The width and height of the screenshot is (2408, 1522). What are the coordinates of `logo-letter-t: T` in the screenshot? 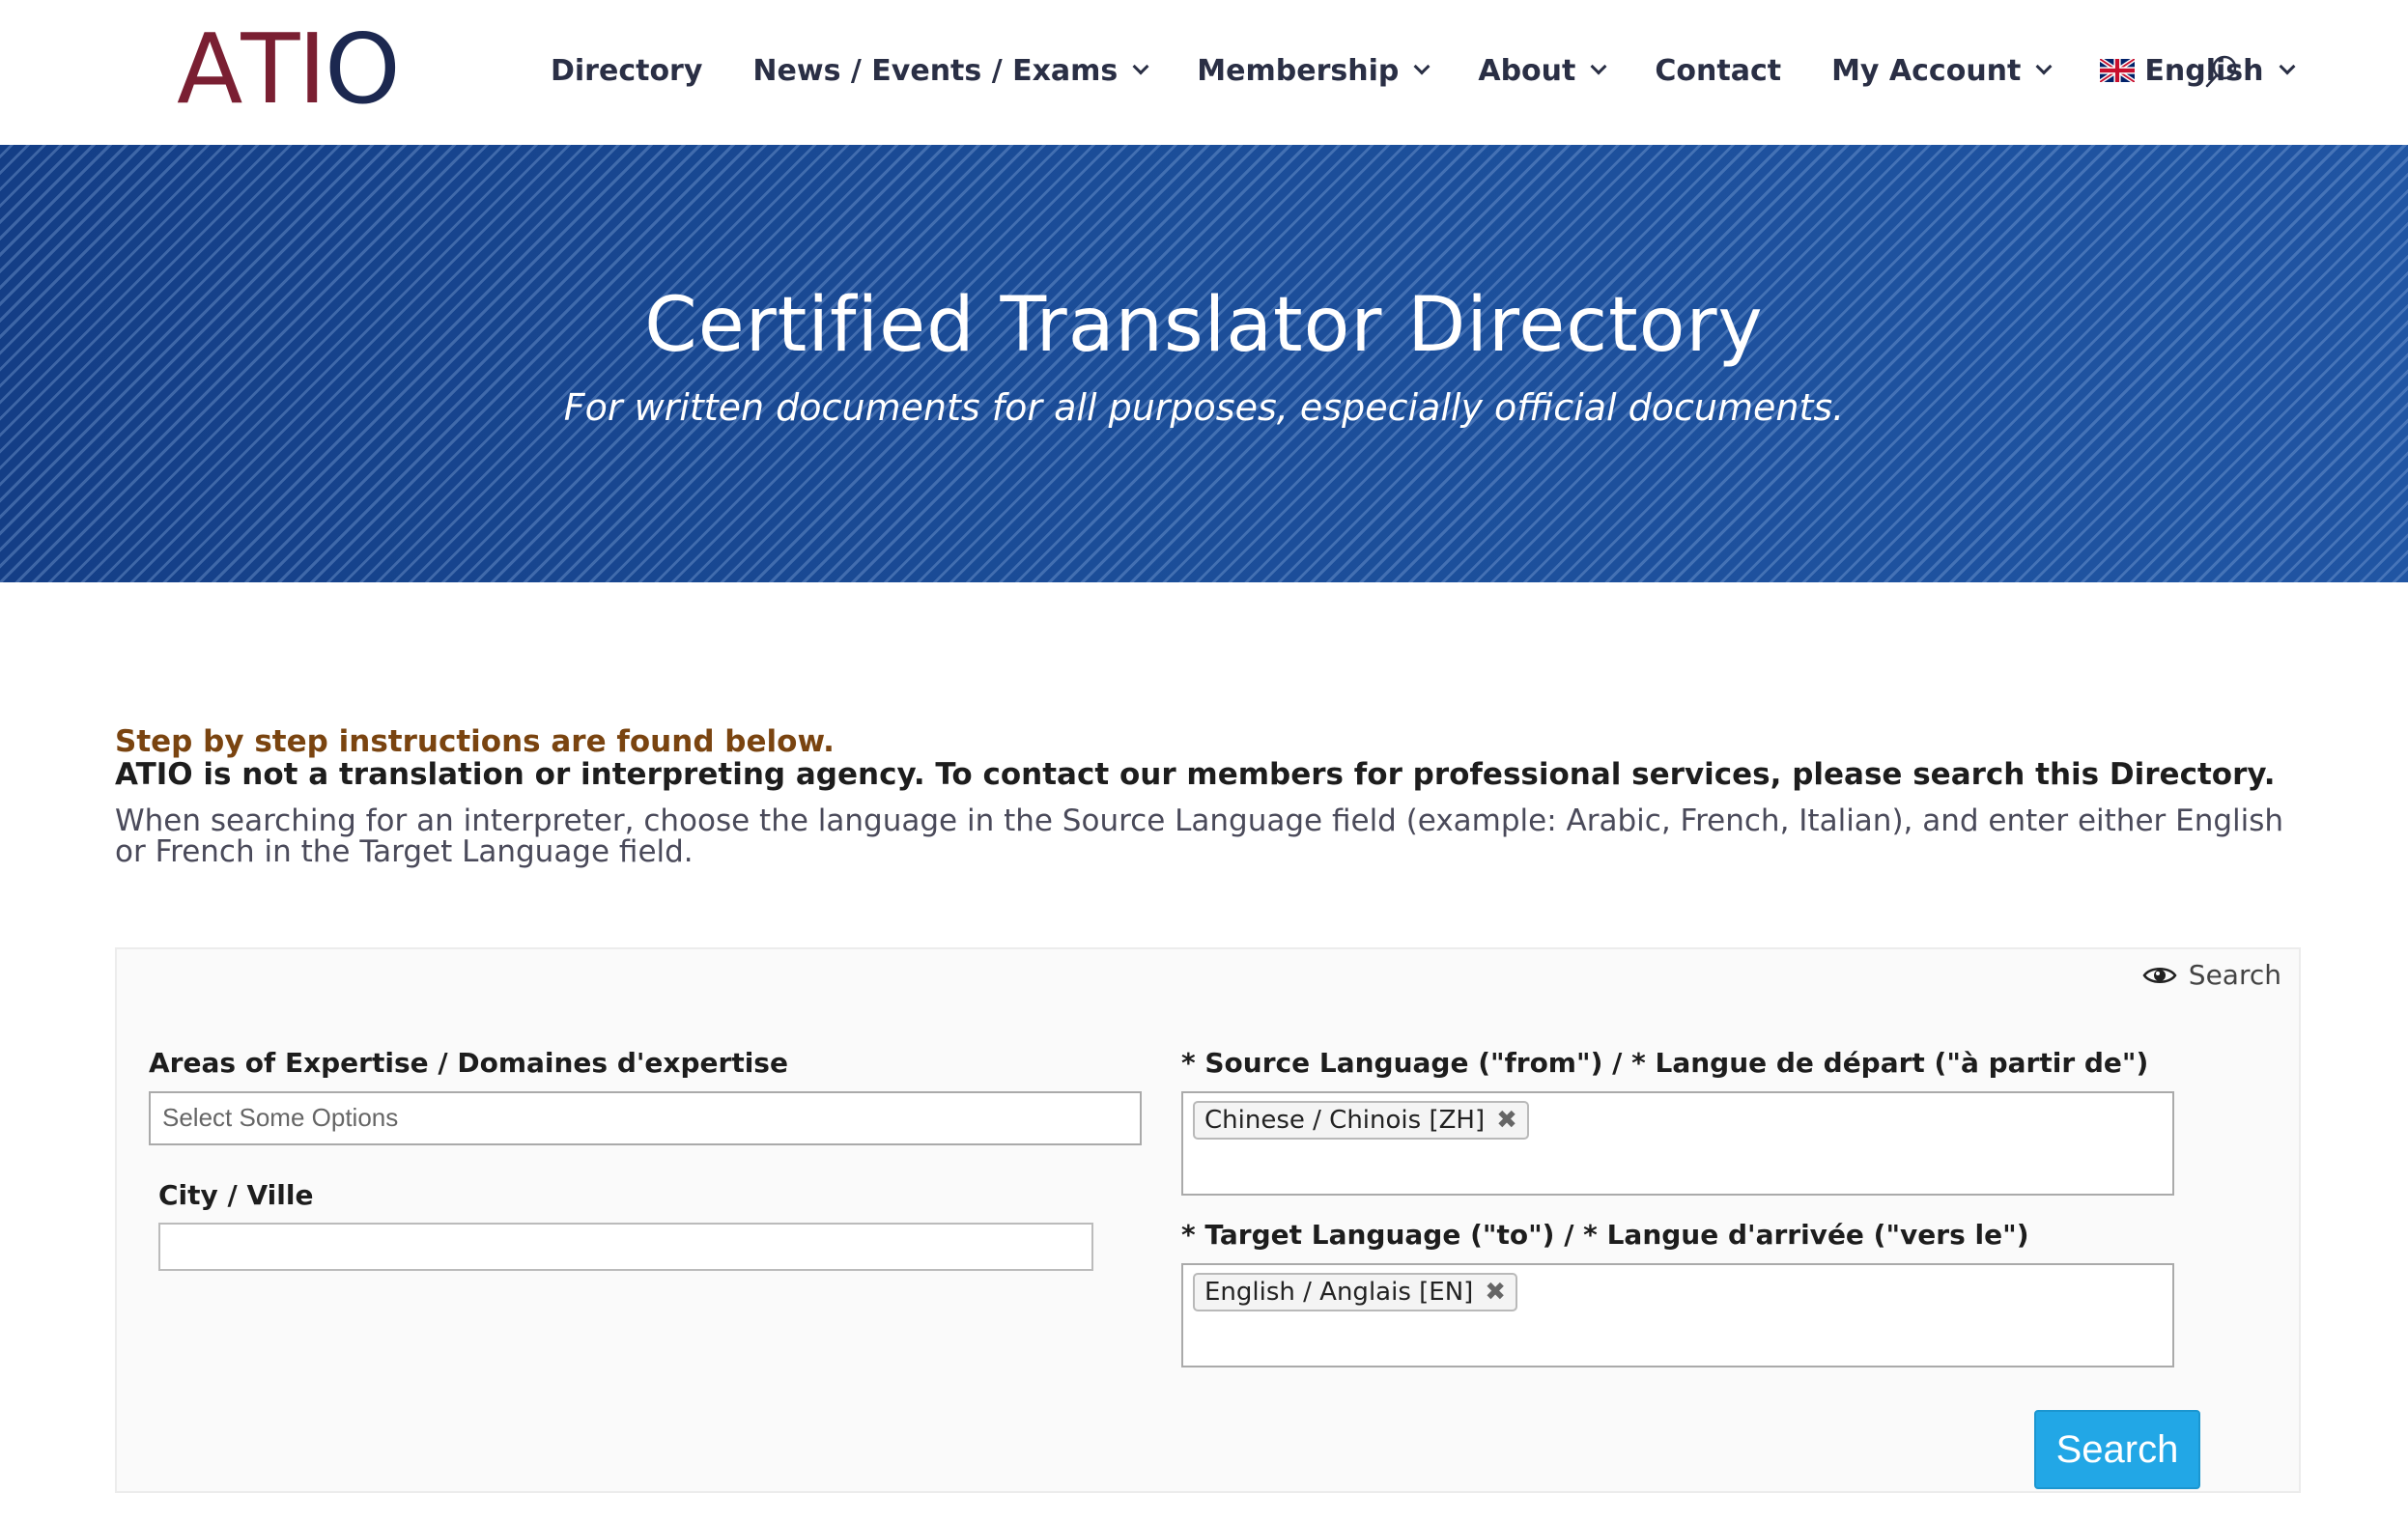 It's located at (270, 69).